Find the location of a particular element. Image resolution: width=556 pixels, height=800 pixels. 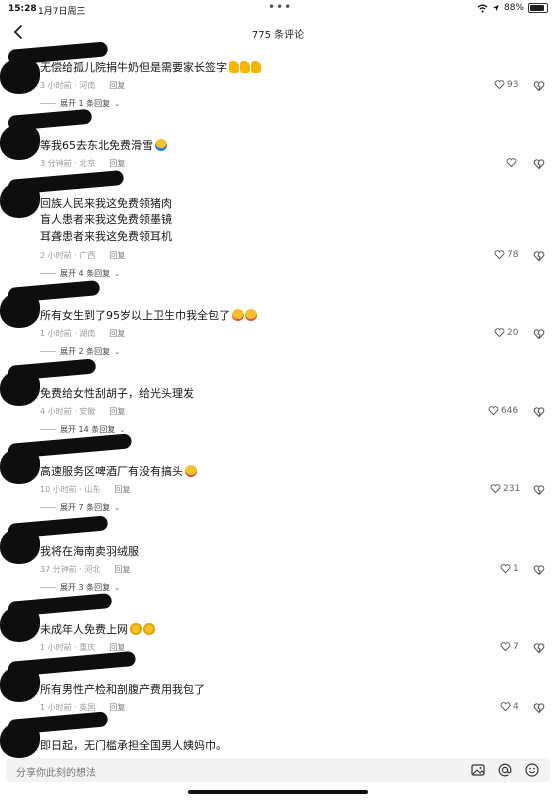

comment-input-bar: 分享你此刻的想法 is located at coordinates (278, 770).